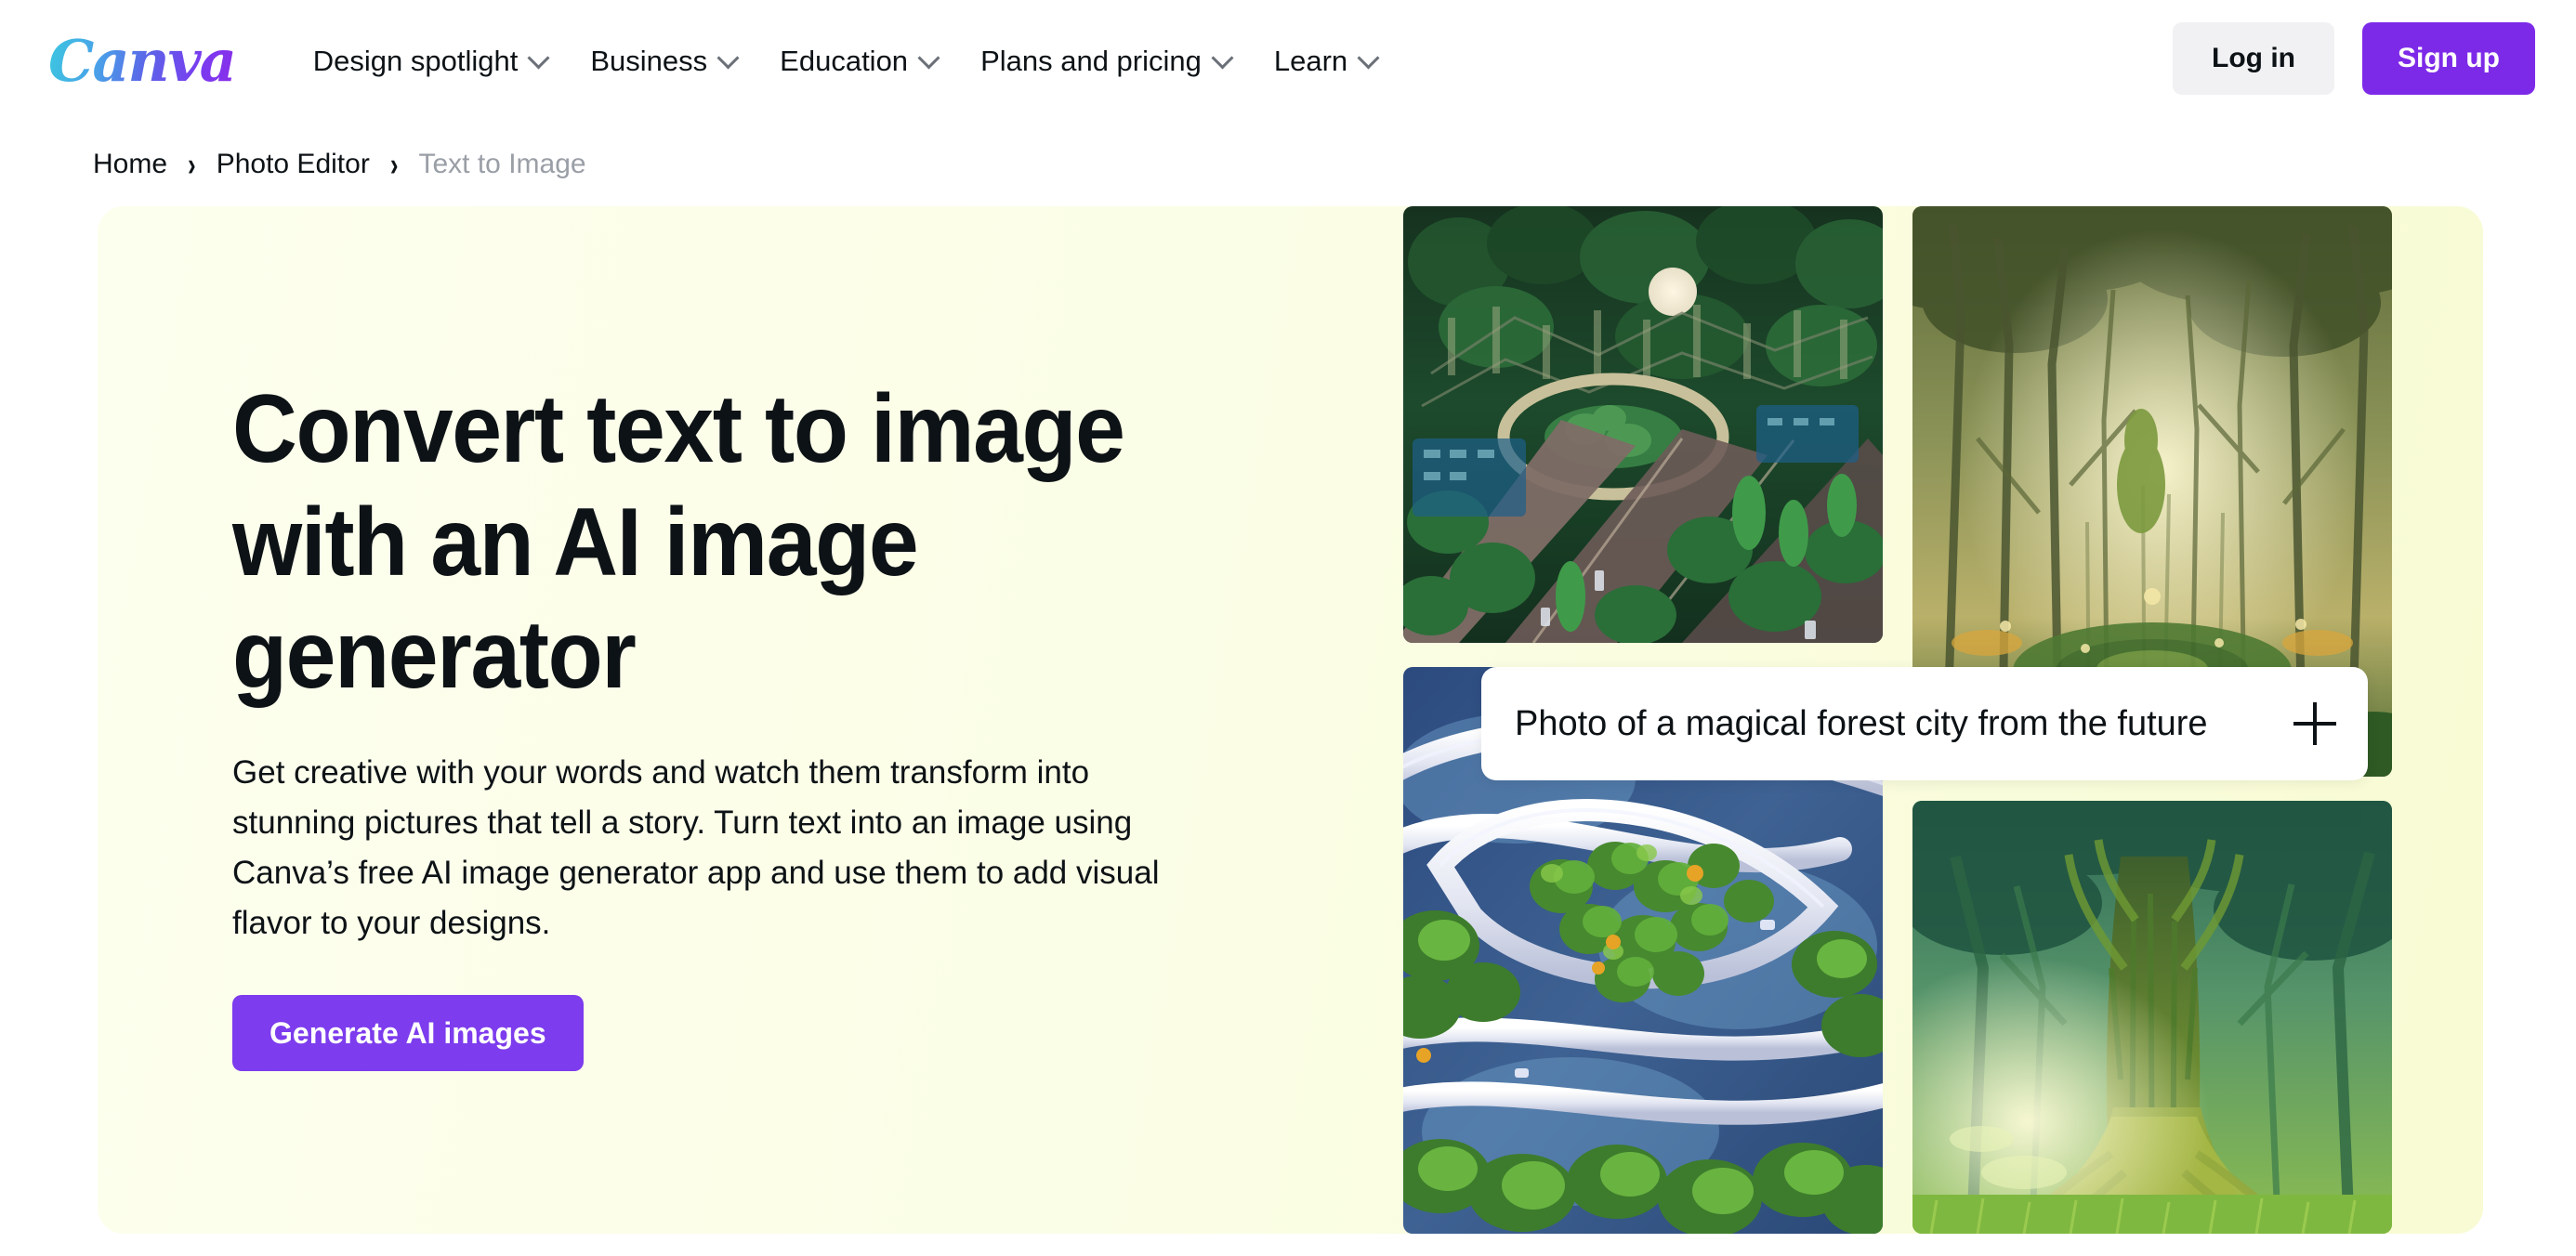  Describe the element at coordinates (130, 164) in the screenshot. I see `breadcrumb-item-home: Home` at that location.